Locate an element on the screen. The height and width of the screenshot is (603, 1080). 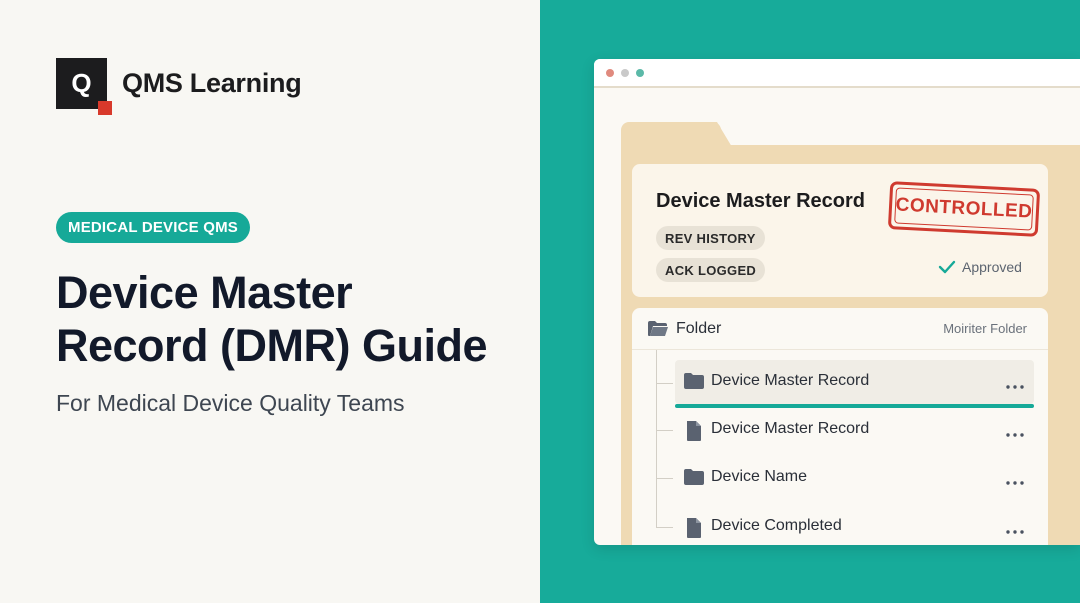
logo-mark: Q is located at coordinates (84, 86).